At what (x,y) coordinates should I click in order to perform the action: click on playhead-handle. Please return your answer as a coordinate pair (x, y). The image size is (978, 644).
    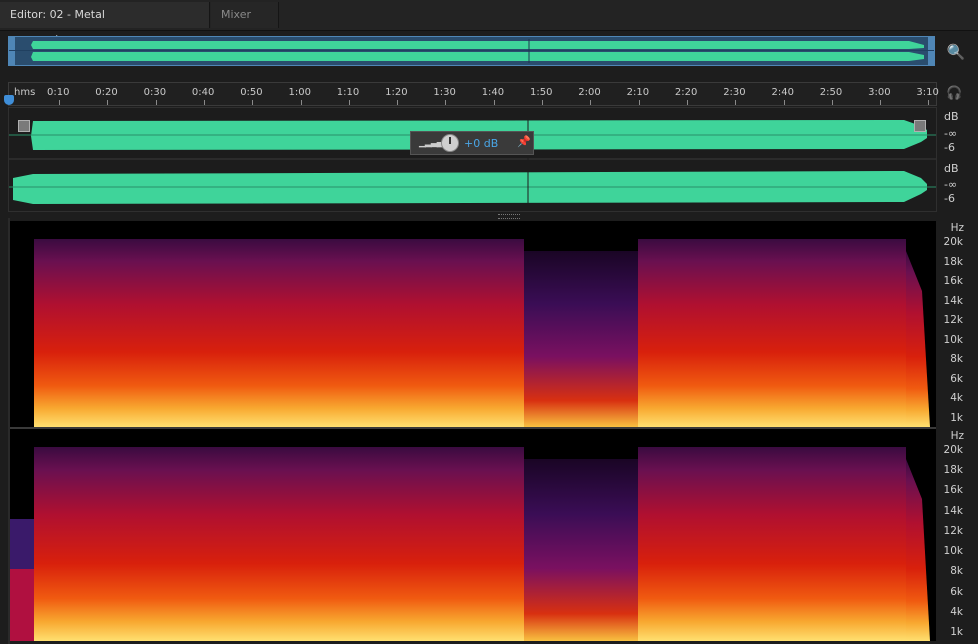
    Looking at the image, I should click on (9, 100).